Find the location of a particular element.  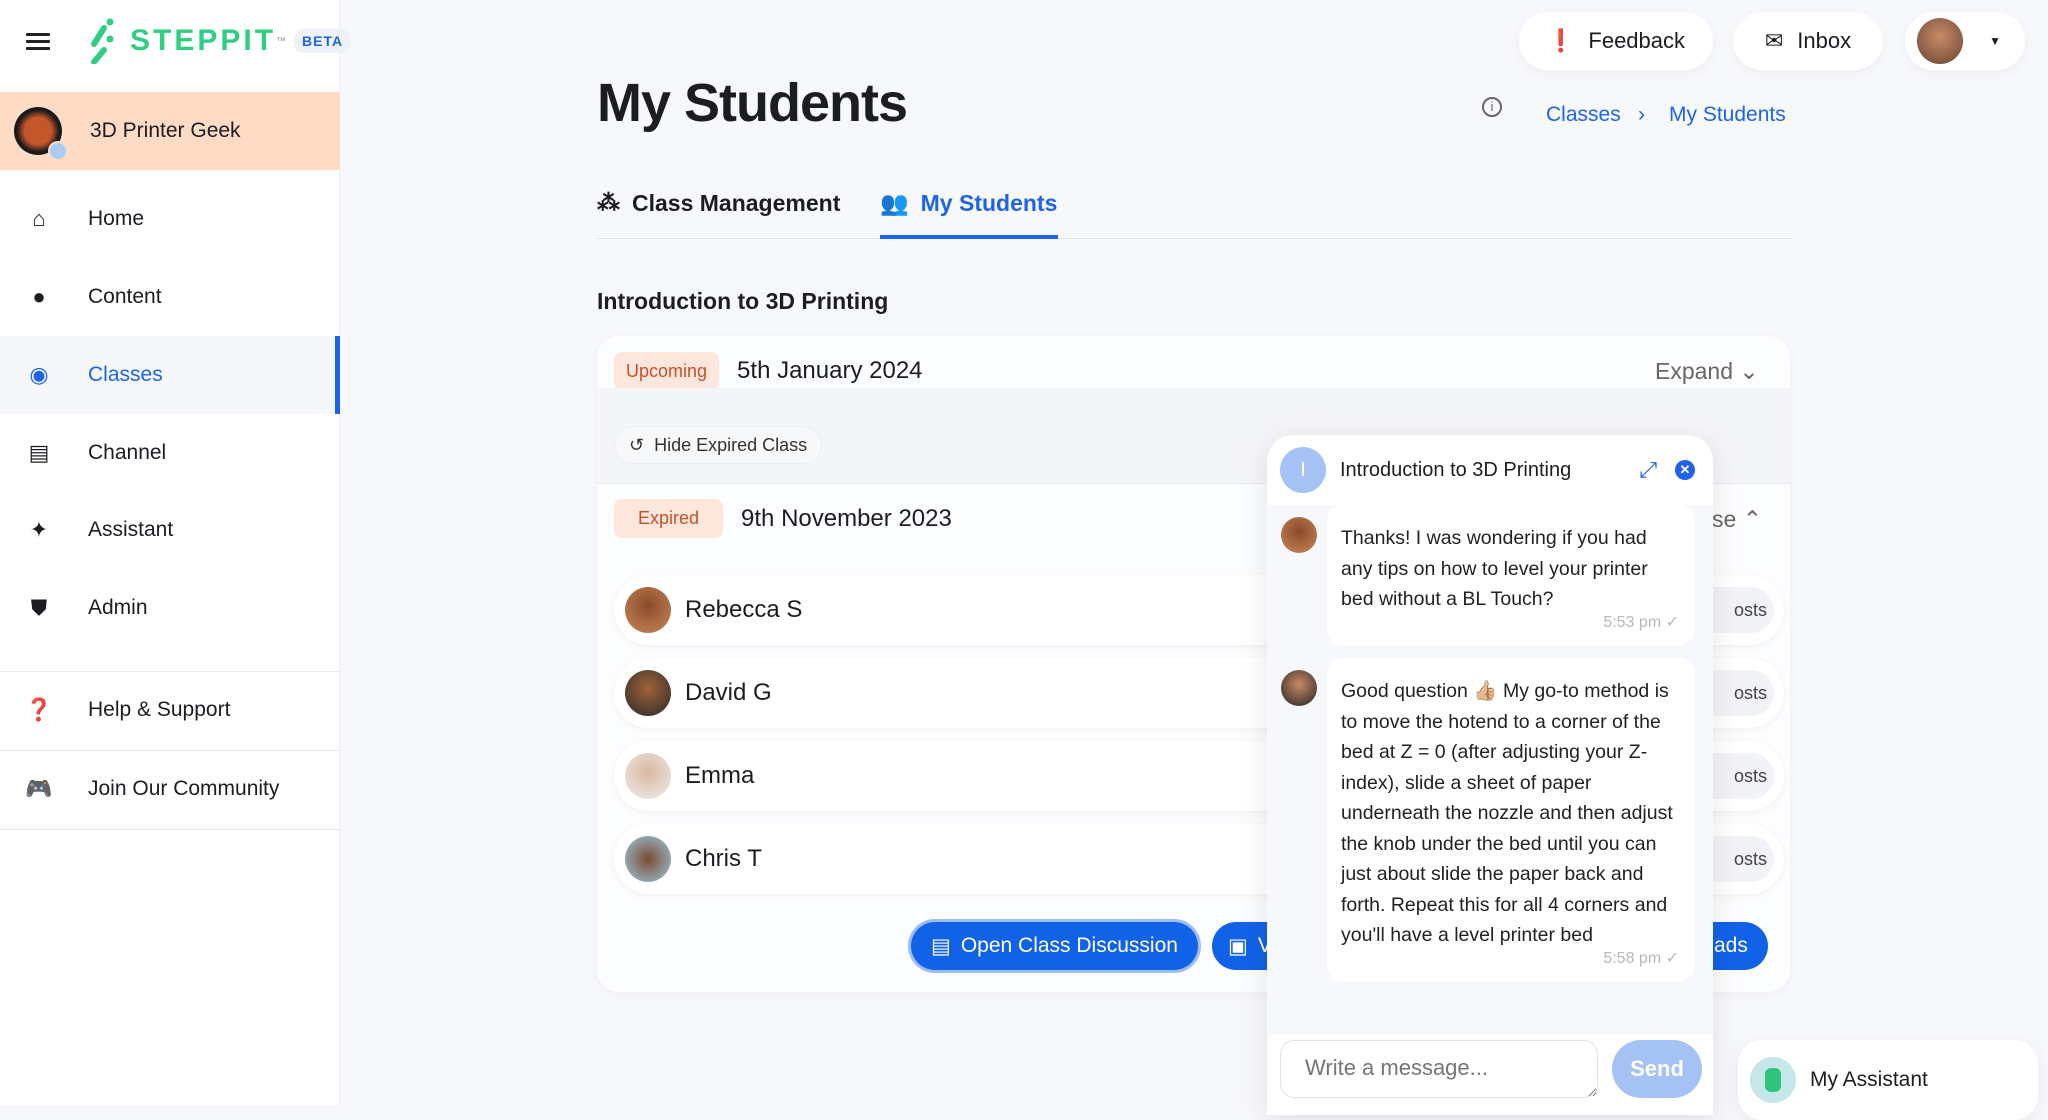

sender-avatar is located at coordinates (1299, 688).